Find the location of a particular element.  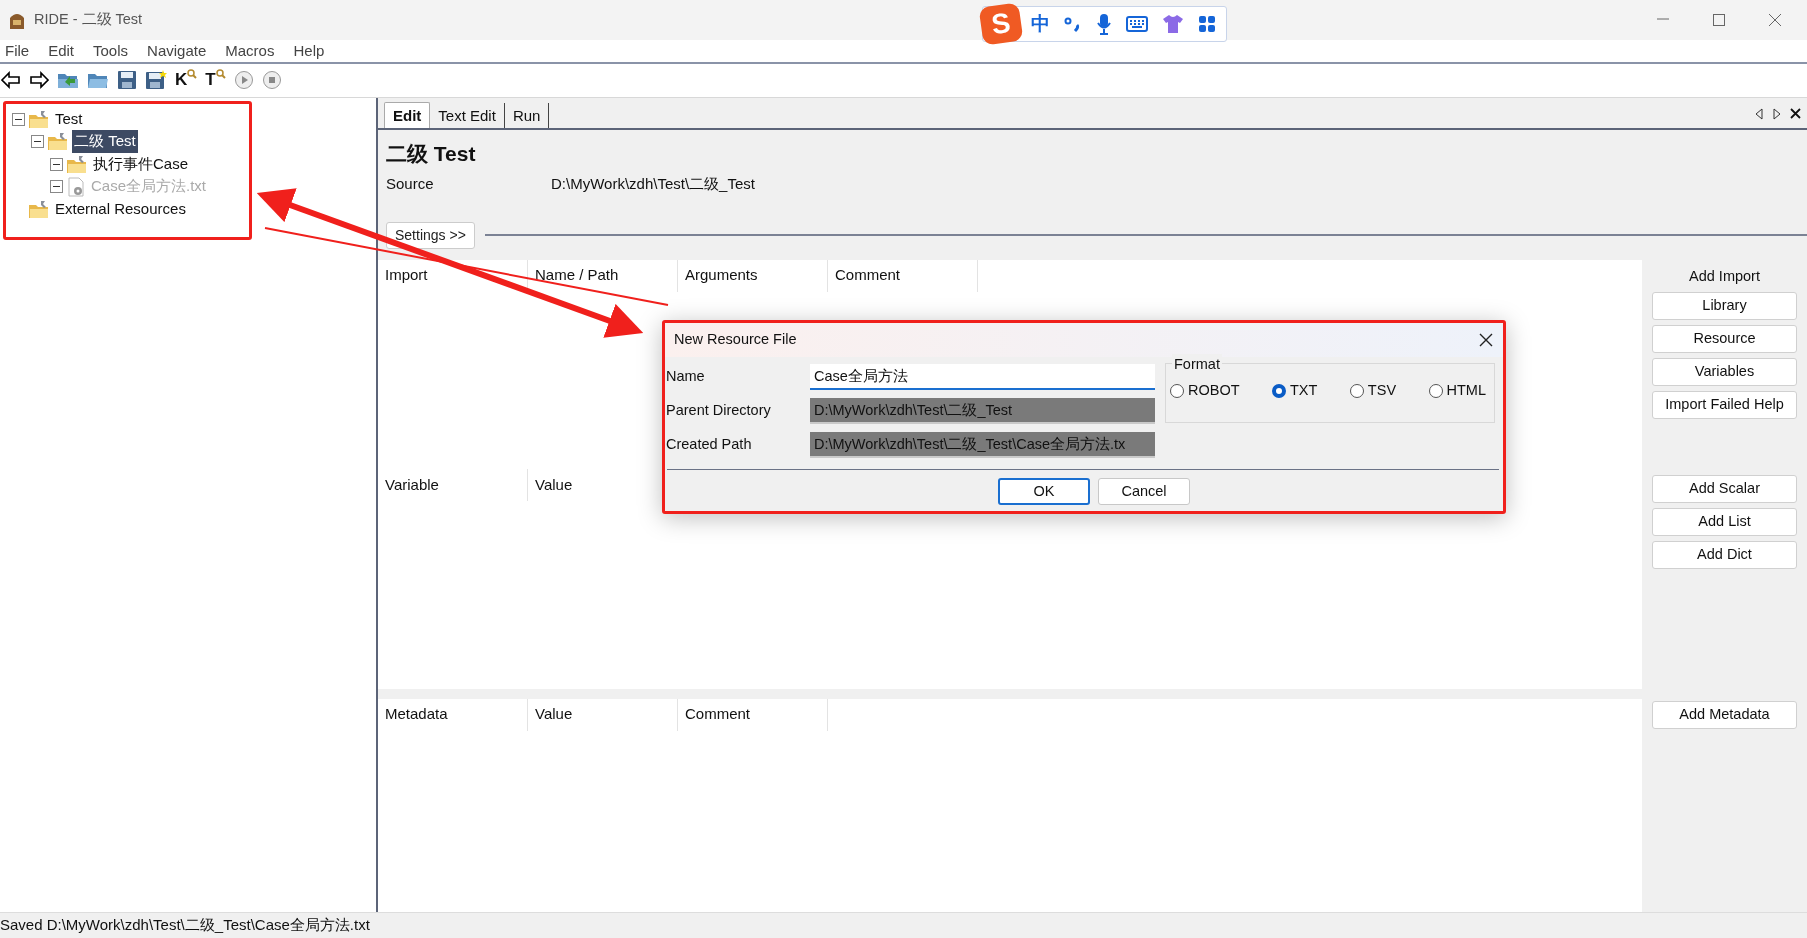

keyboard-icon is located at coordinates (1137, 24).